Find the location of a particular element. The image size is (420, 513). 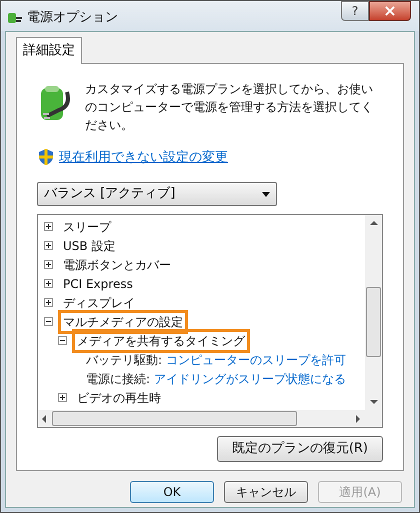

dialog-button: OK is located at coordinates (172, 491).